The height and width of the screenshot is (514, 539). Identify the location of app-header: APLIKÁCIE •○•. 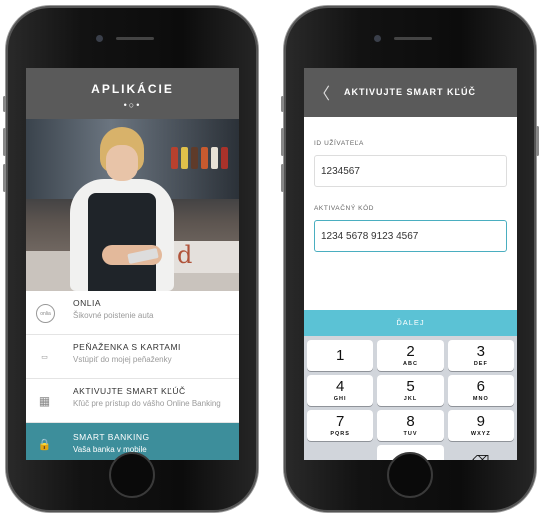
(132, 93).